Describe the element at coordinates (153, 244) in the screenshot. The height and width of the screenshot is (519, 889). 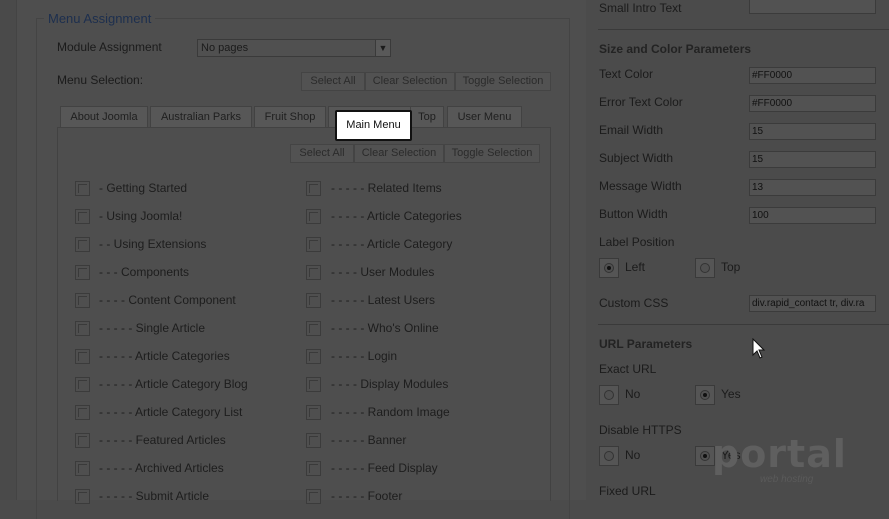
I see `menu-item-label: - - Using Extensions` at that location.